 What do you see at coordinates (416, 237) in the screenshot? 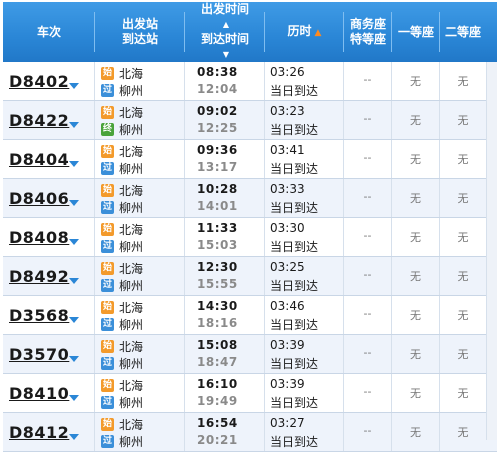
I see `first-class-cell: 无` at bounding box center [416, 237].